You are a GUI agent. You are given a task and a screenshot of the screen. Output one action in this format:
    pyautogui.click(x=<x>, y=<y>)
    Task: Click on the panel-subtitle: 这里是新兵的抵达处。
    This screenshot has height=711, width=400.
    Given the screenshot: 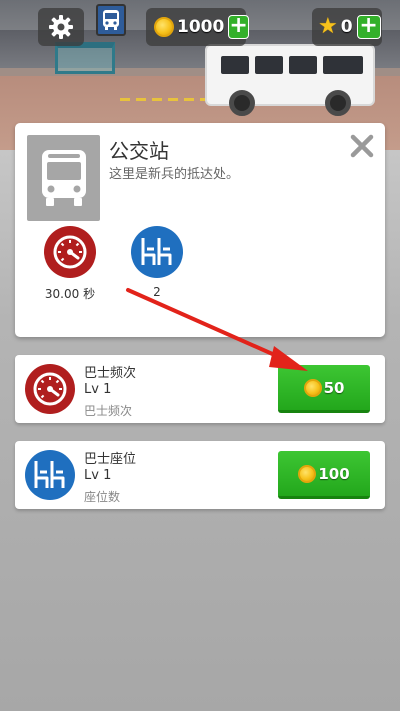 What is the action you would take?
    pyautogui.click(x=174, y=174)
    